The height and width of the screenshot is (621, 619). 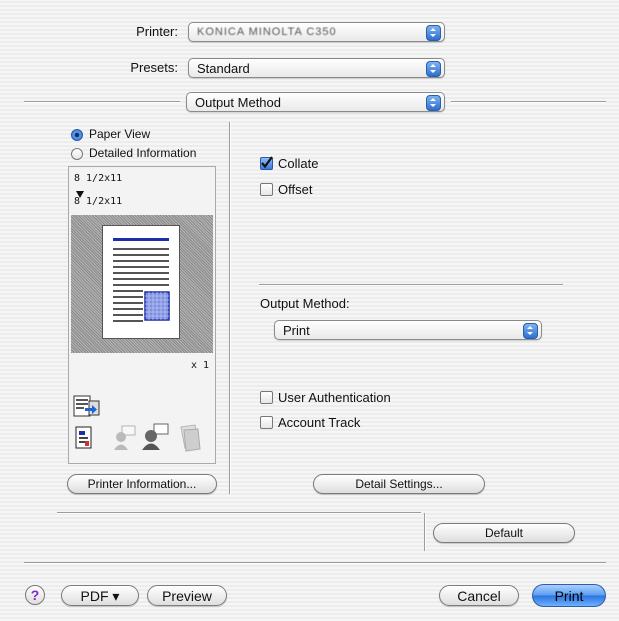 I want to click on printer-label: Printer:, so click(x=157, y=31).